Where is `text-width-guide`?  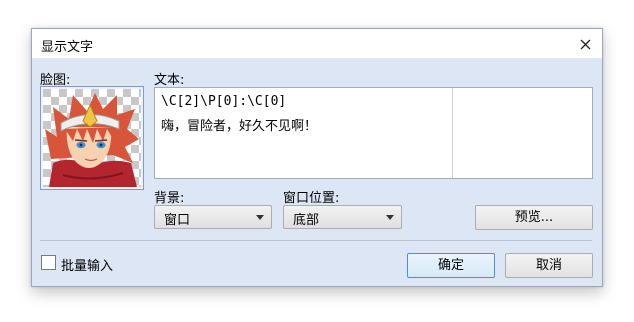
text-width-guide is located at coordinates (452, 133).